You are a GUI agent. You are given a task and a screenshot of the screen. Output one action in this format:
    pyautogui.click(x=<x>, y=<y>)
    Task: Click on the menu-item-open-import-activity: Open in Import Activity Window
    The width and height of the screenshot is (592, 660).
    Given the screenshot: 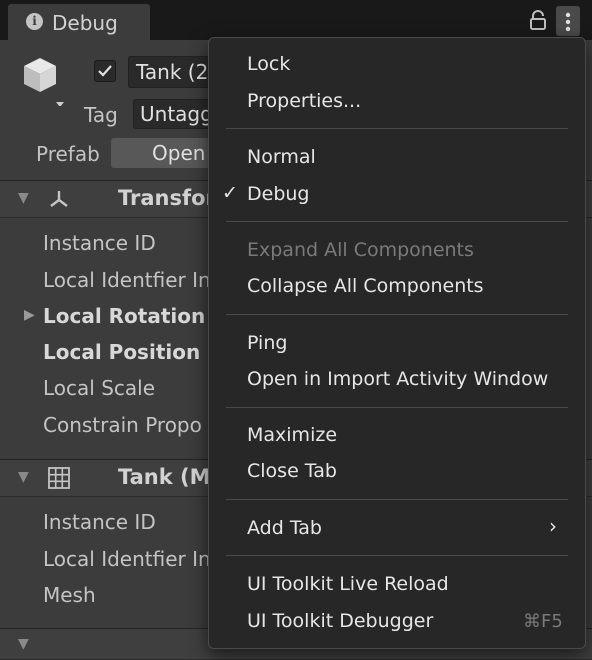 What is the action you would take?
    pyautogui.click(x=397, y=379)
    